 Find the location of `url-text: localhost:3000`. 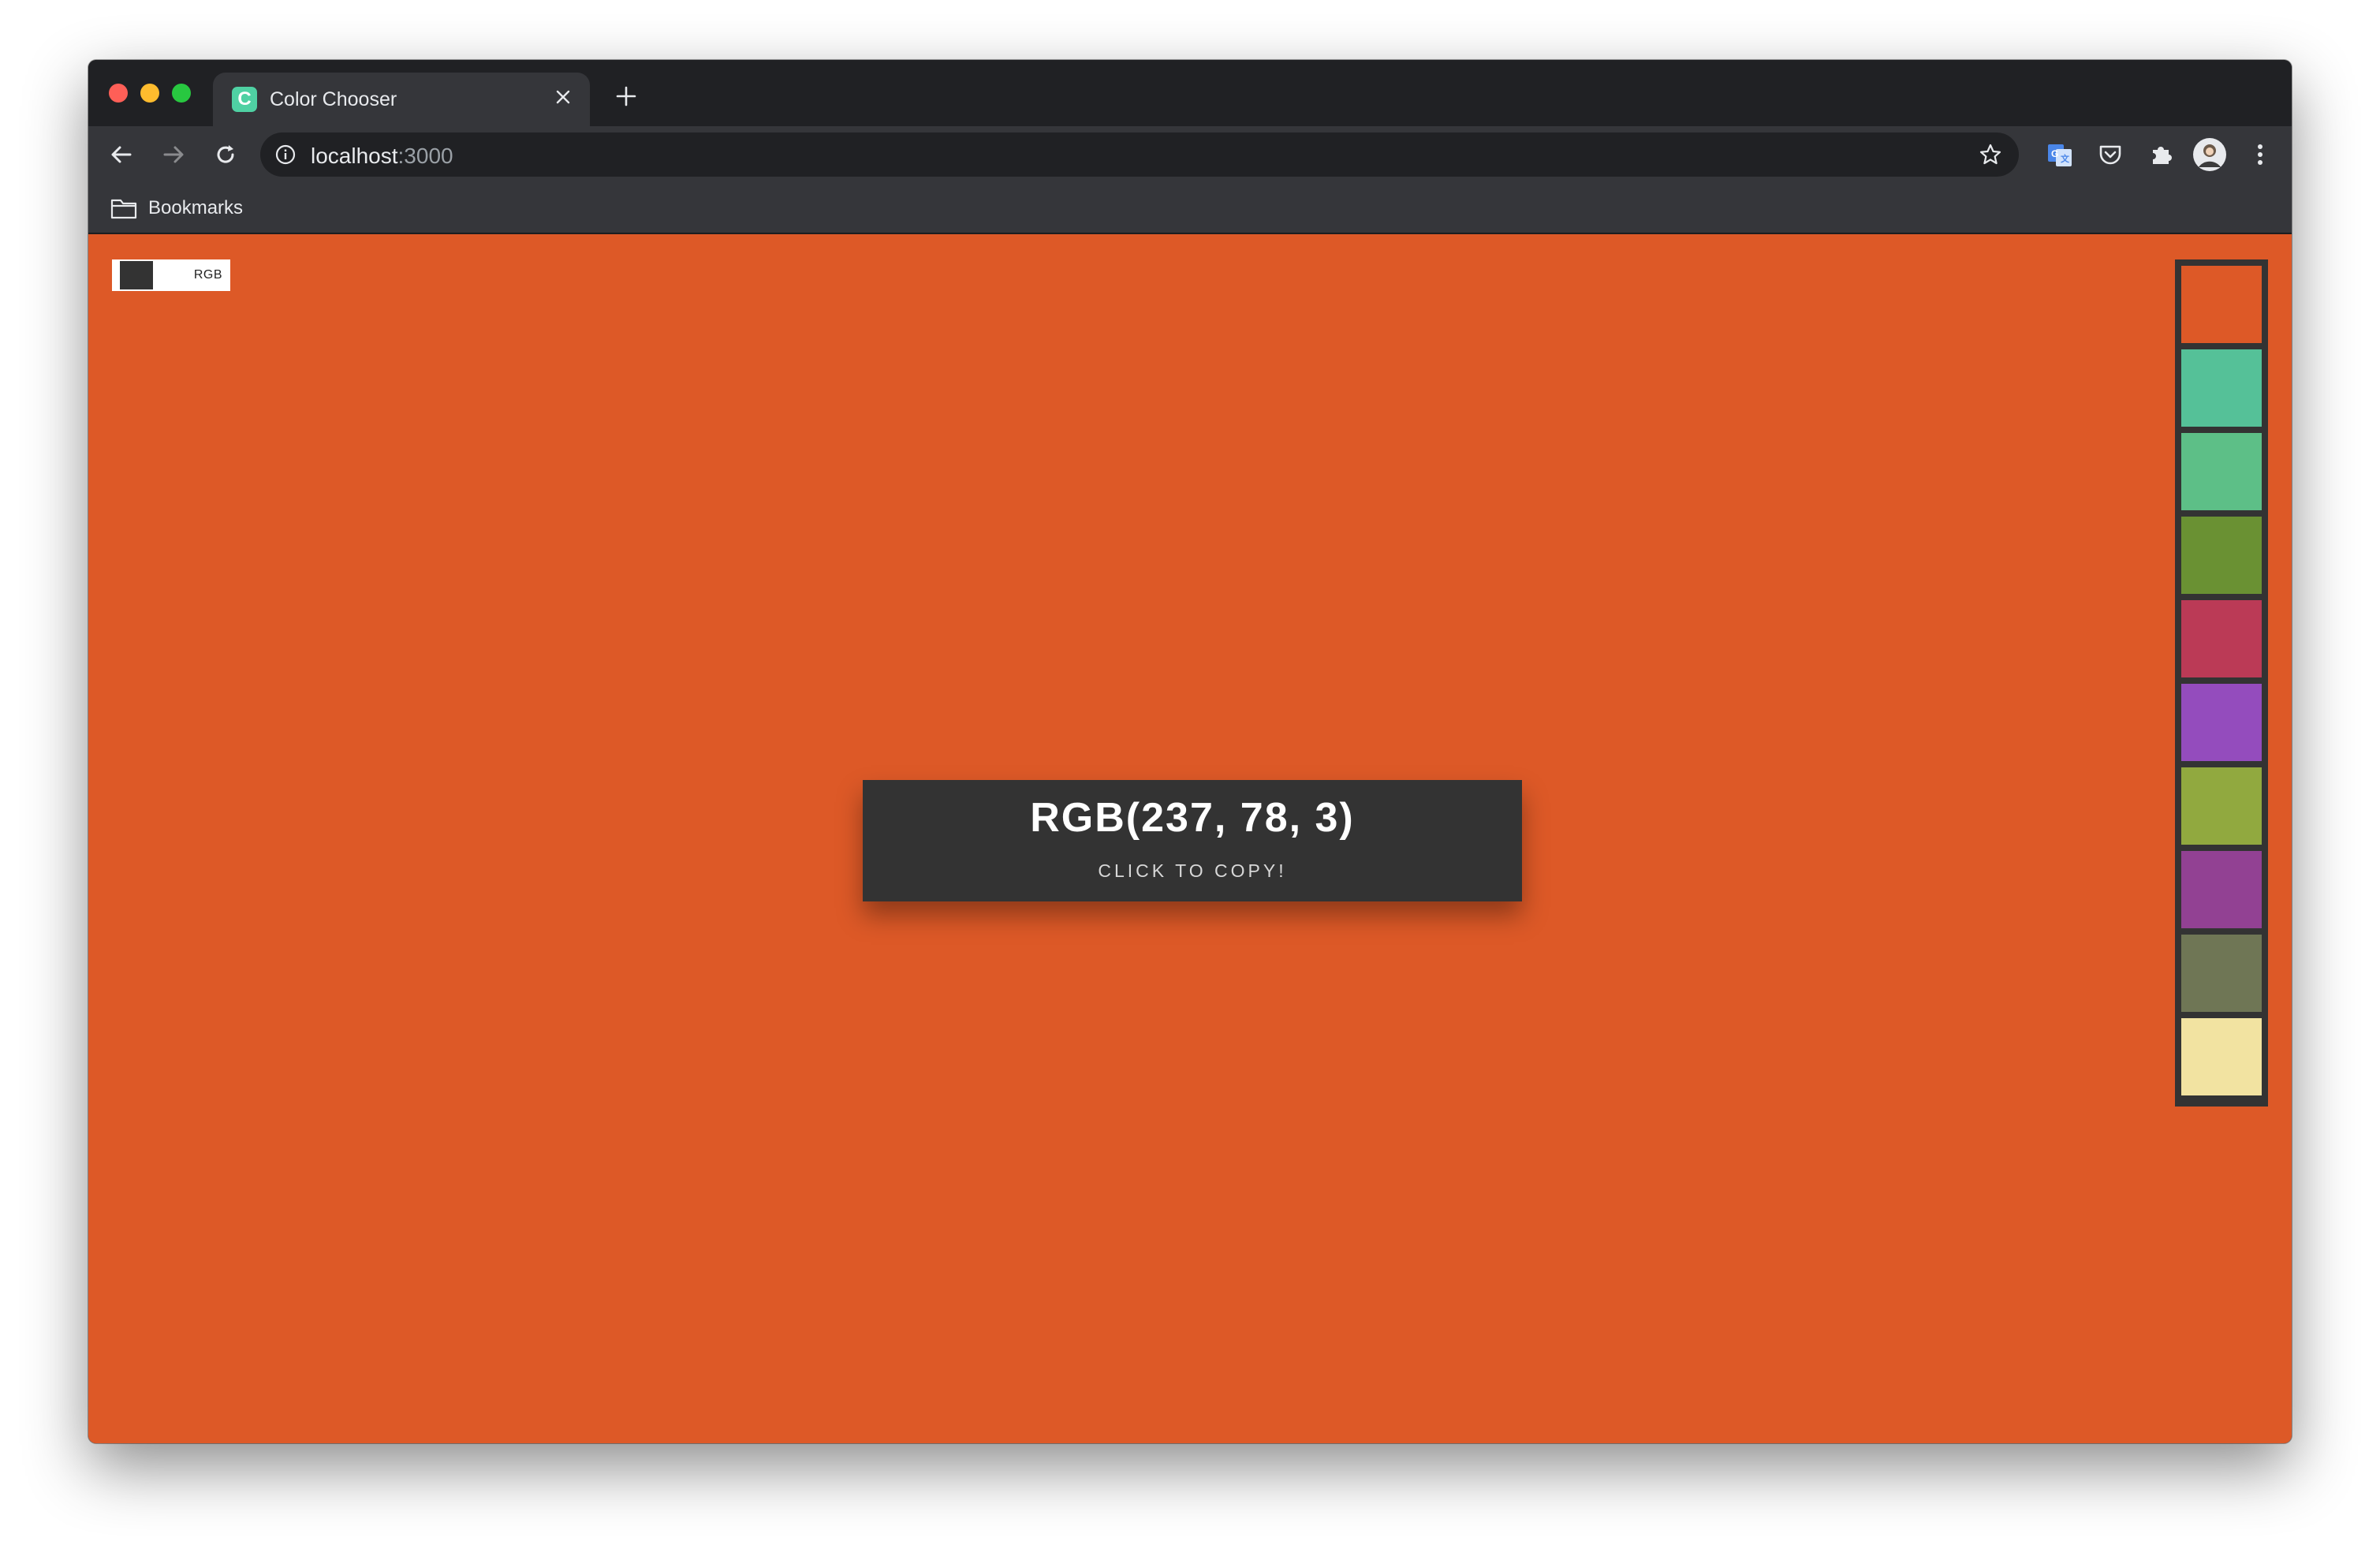

url-text: localhost:3000 is located at coordinates (382, 156).